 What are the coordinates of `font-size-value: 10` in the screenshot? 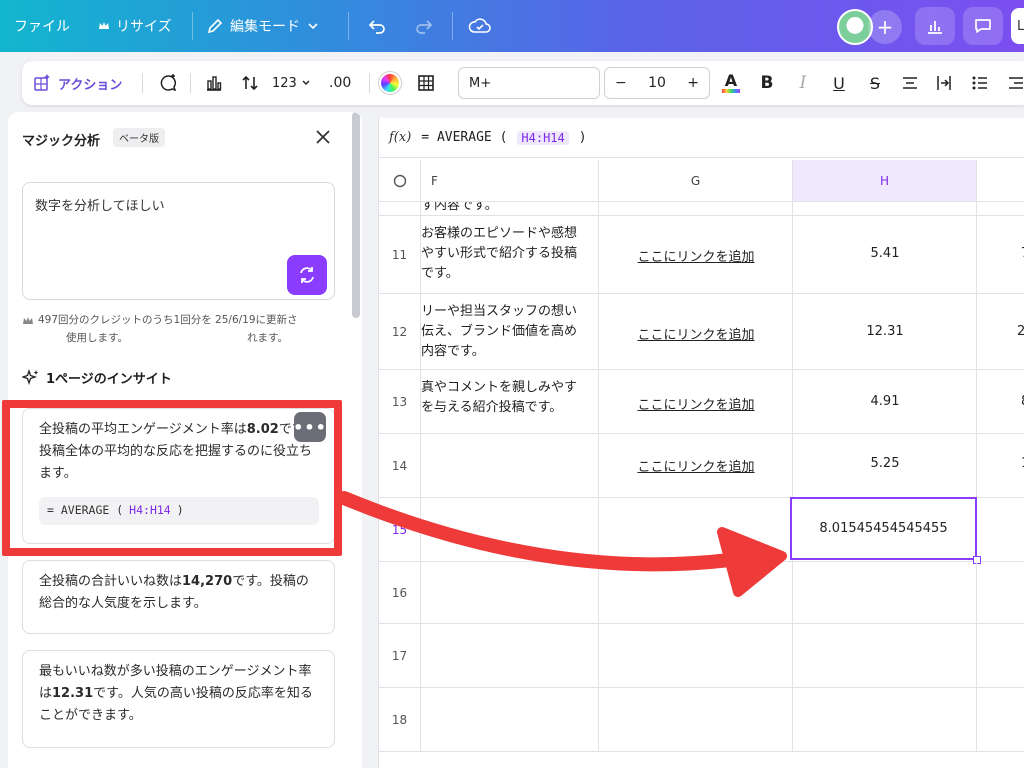 It's located at (657, 83).